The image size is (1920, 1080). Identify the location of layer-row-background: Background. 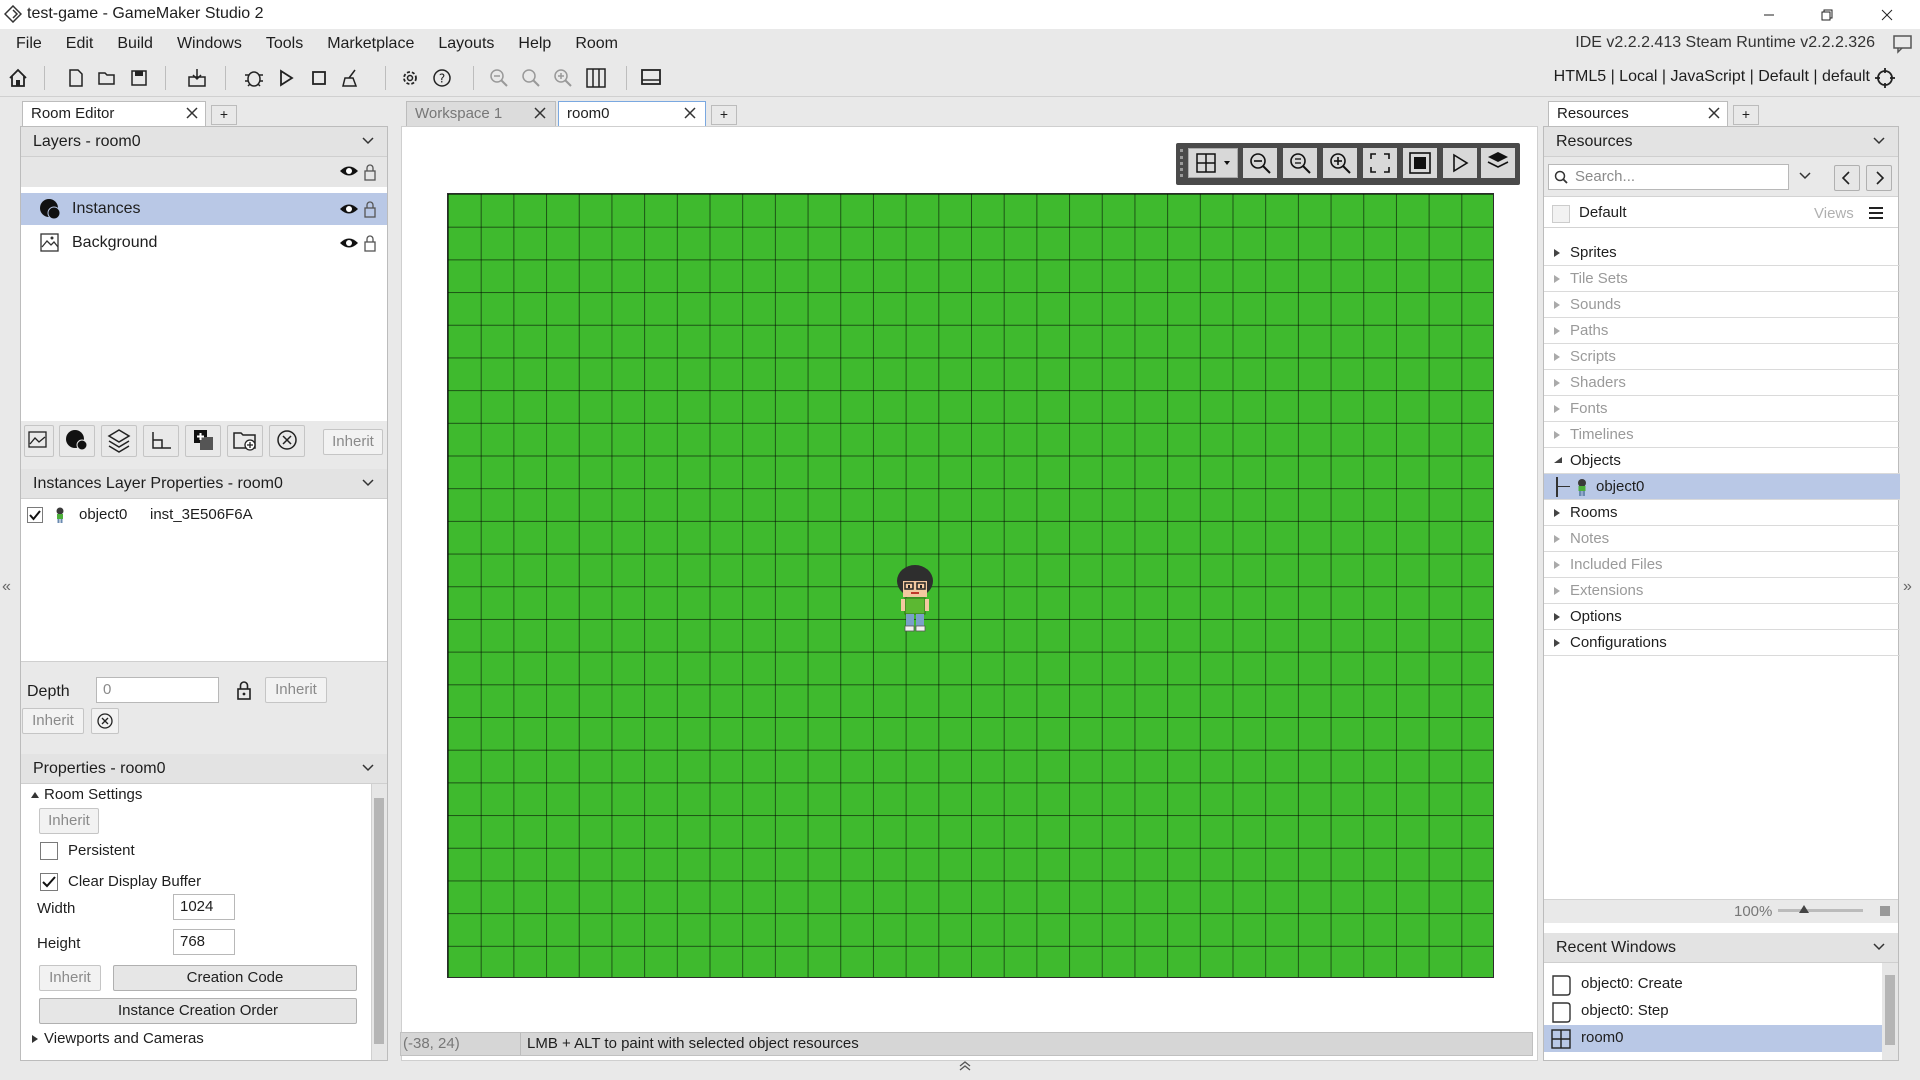
(204, 243).